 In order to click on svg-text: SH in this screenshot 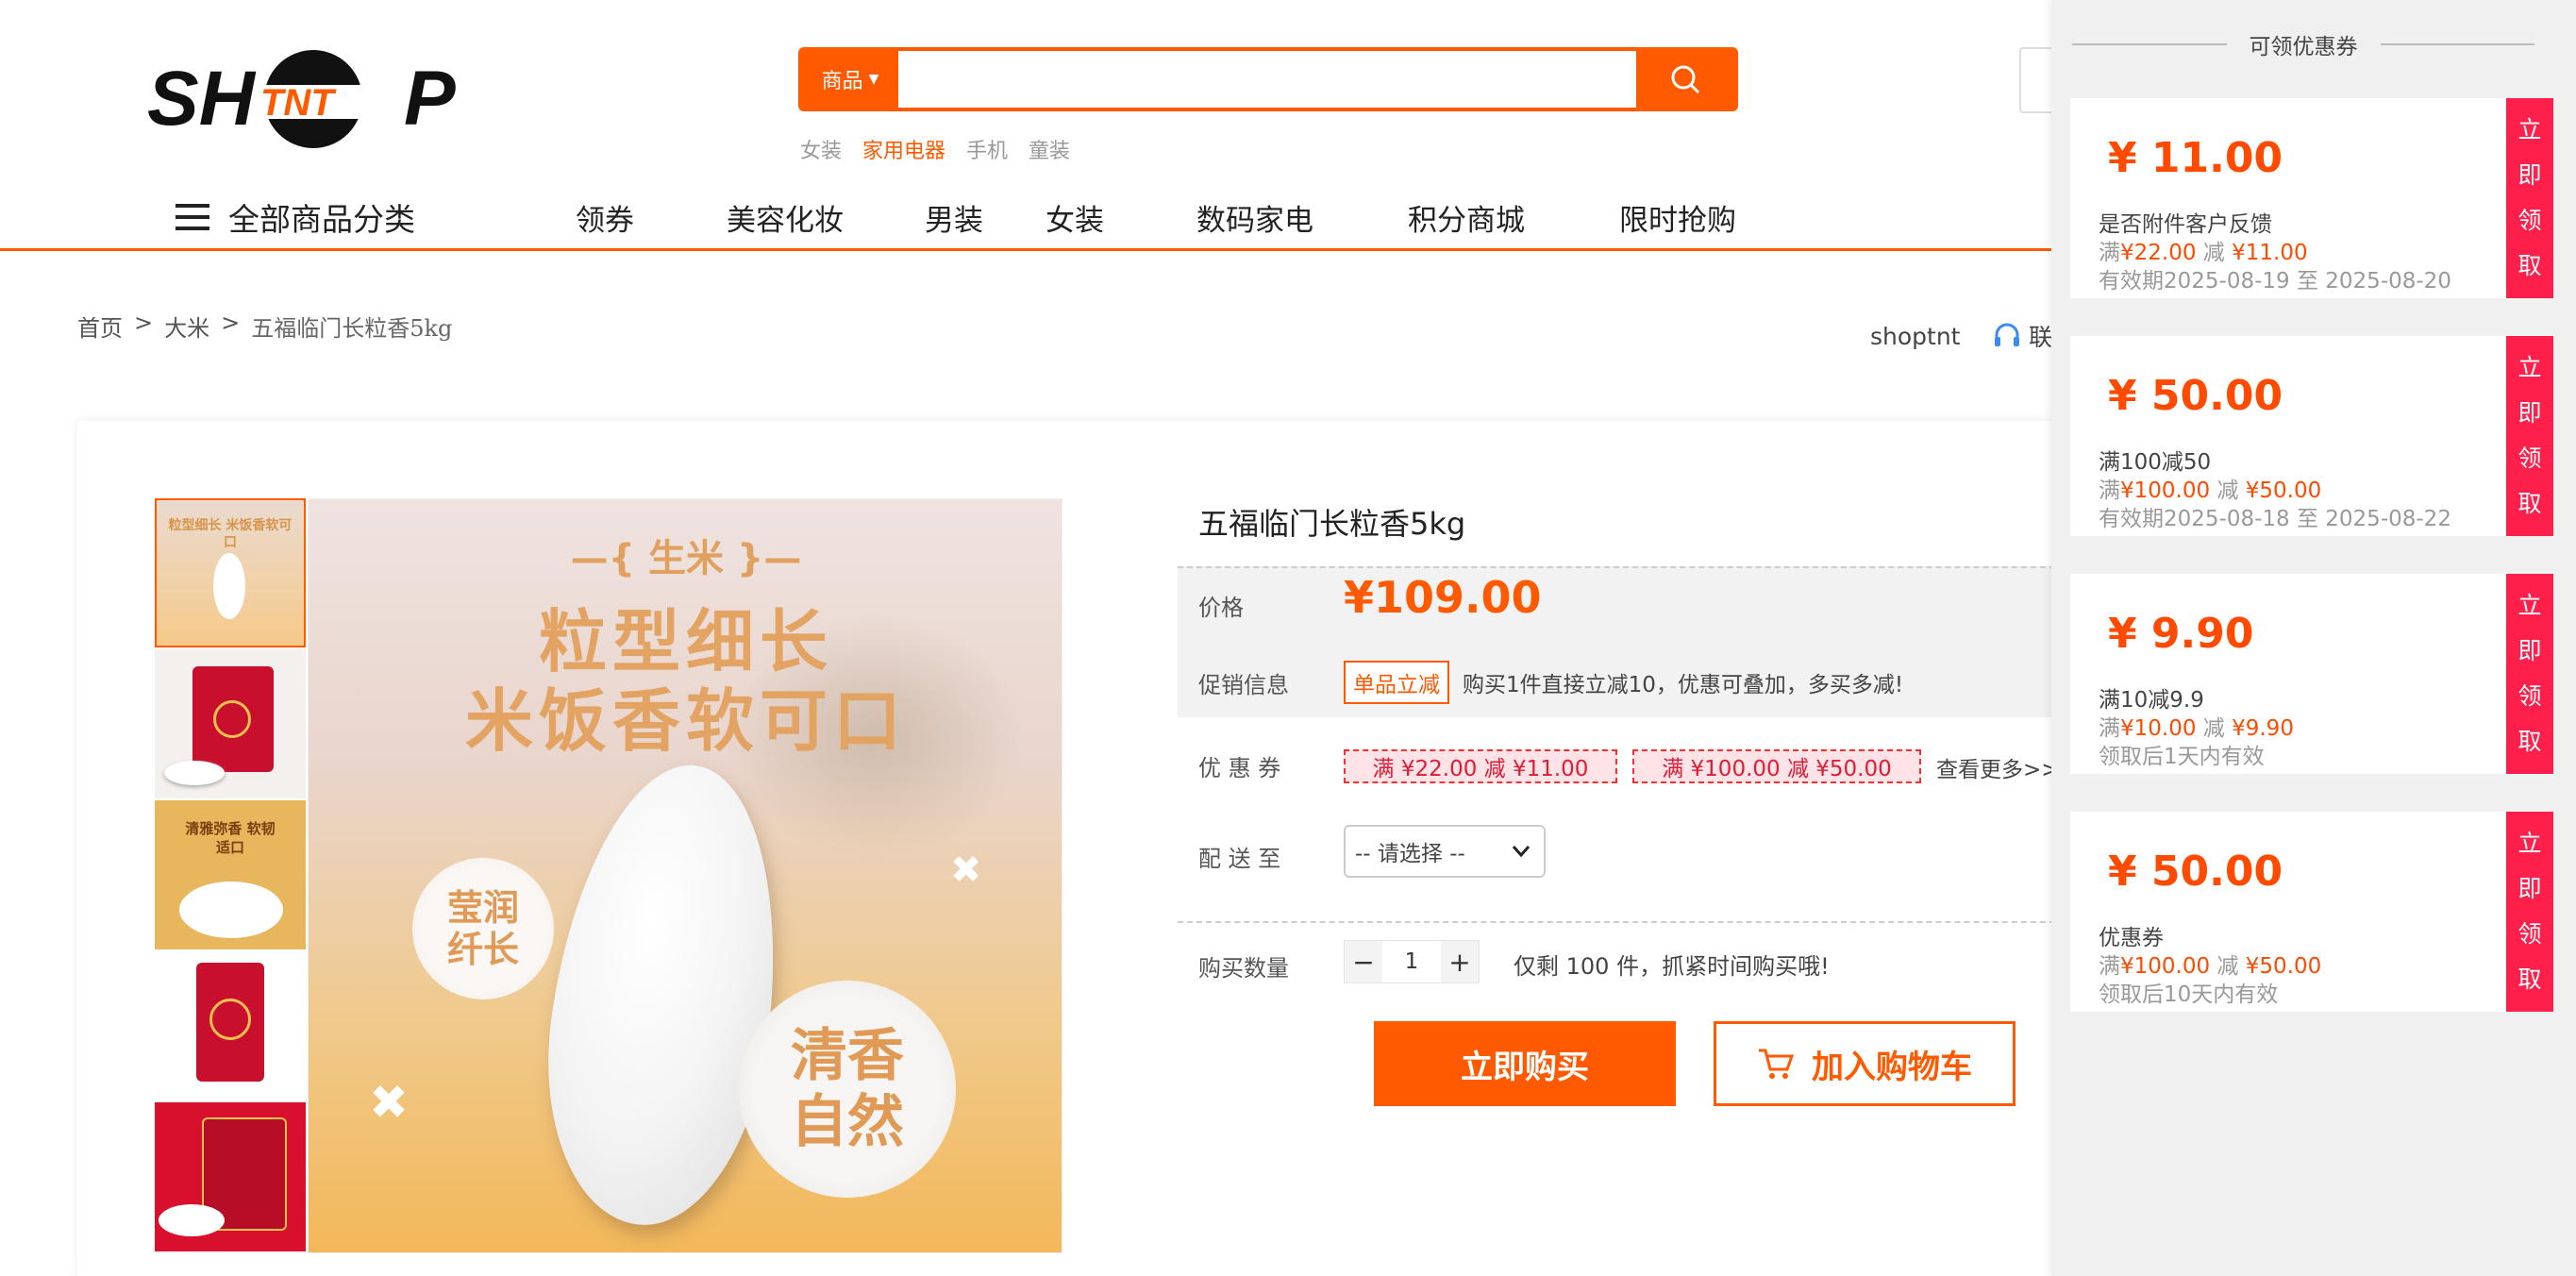, I will do `click(202, 99)`.